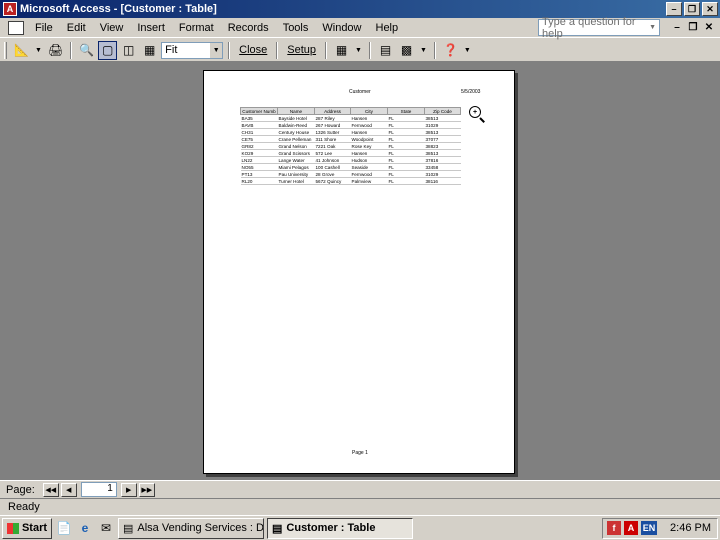 The width and height of the screenshot is (720, 540). What do you see at coordinates (108, 50) in the screenshot?
I see `one-page-icon: ▢` at bounding box center [108, 50].